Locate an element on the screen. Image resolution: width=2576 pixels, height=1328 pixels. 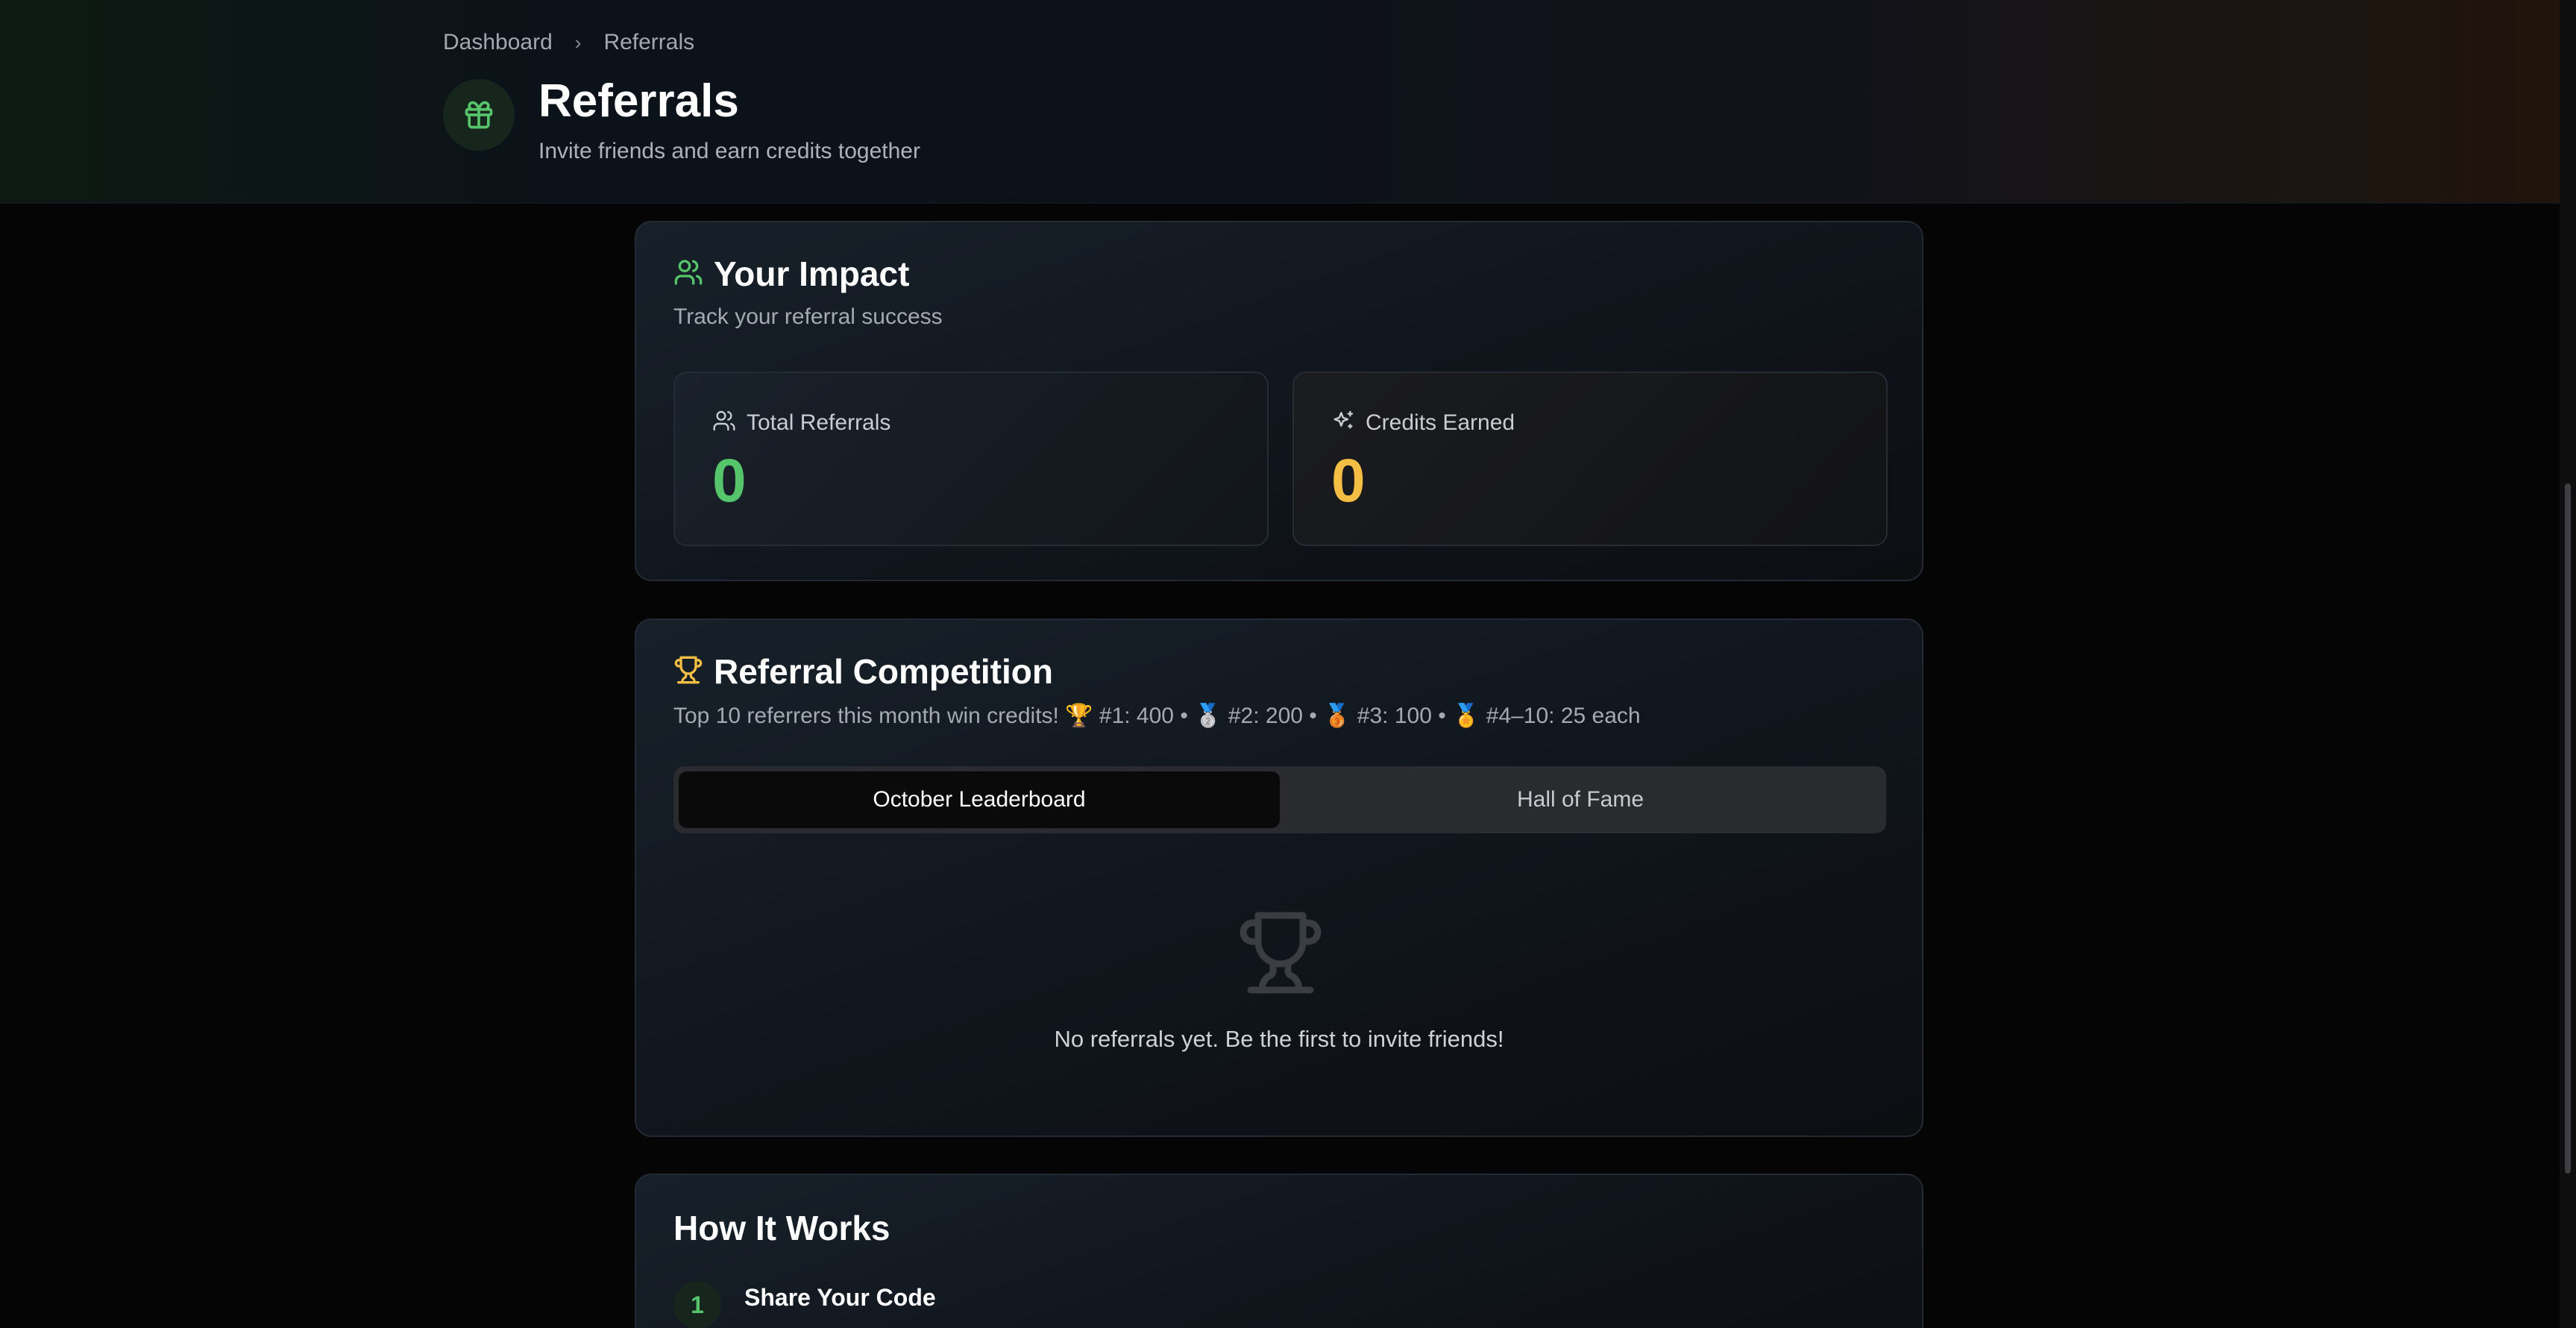
sparkles-icon is located at coordinates (1343, 422).